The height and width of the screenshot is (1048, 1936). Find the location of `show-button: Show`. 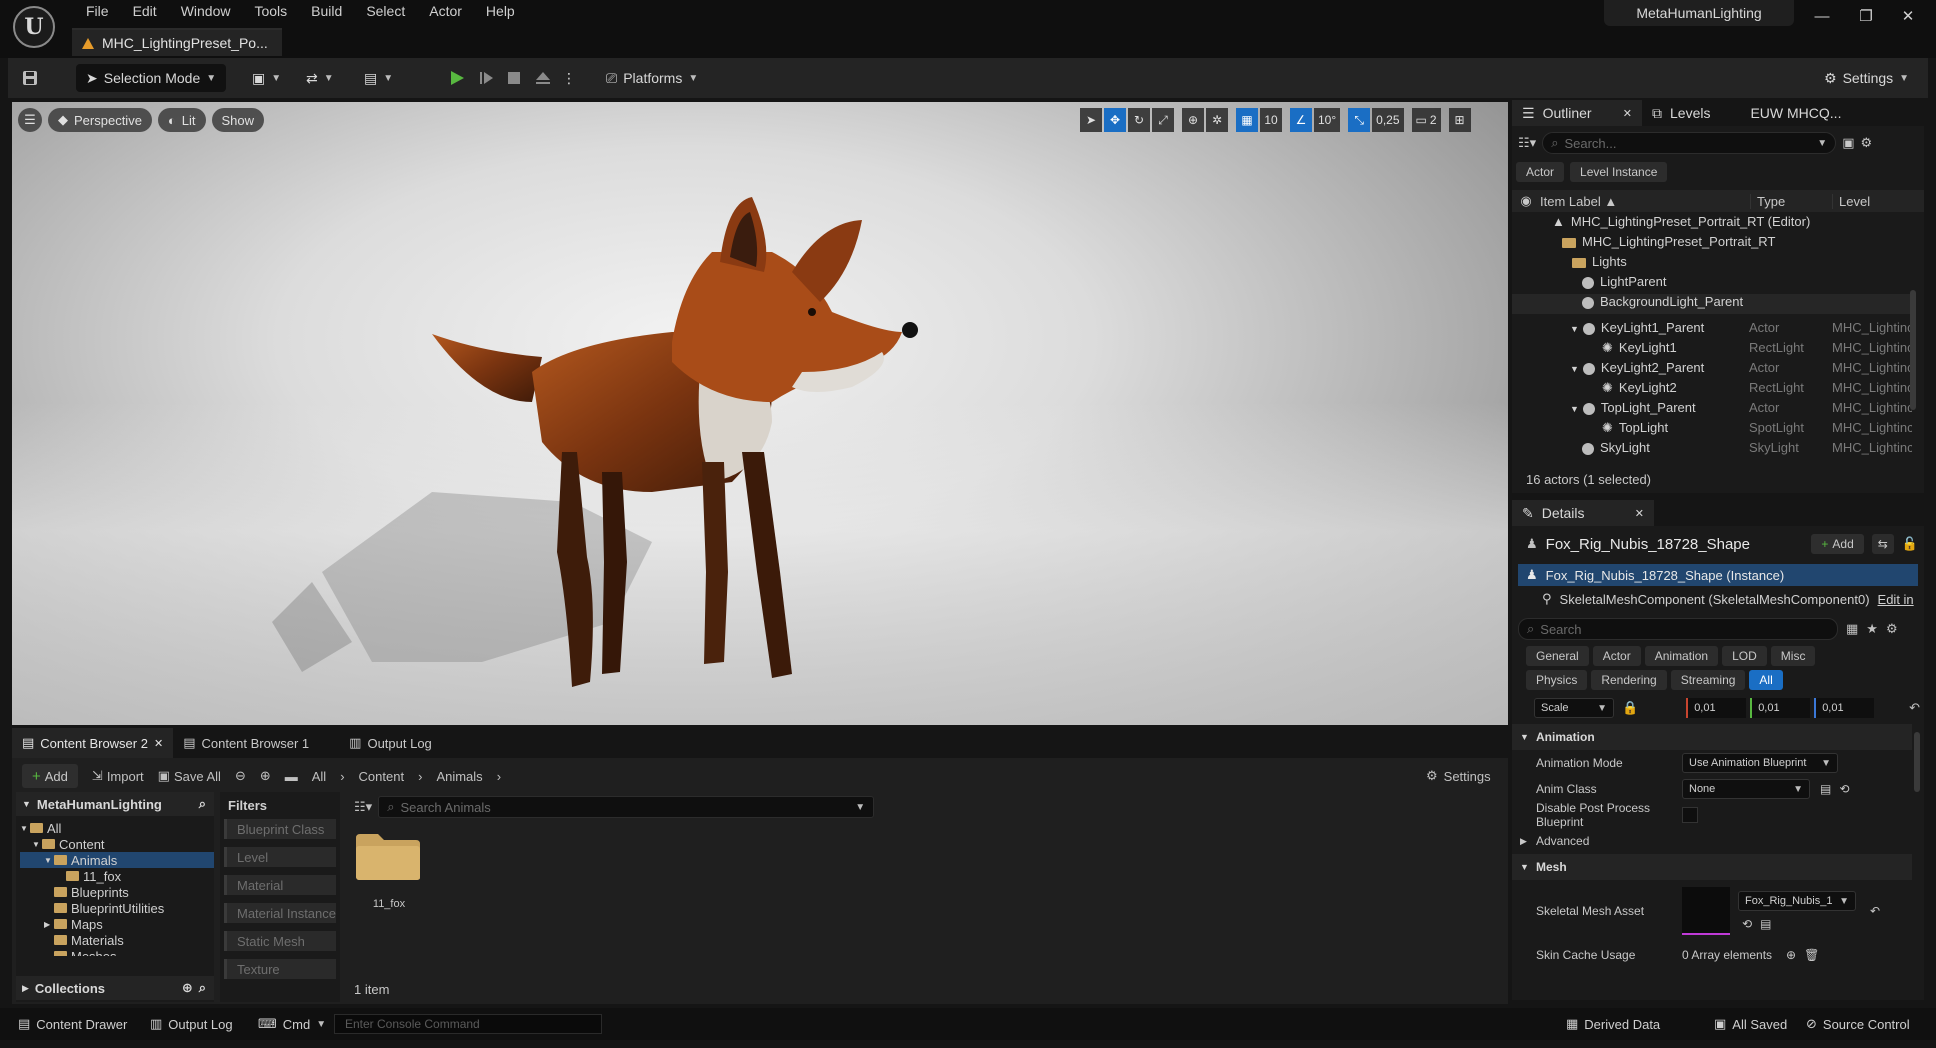

show-button: Show is located at coordinates (238, 120).